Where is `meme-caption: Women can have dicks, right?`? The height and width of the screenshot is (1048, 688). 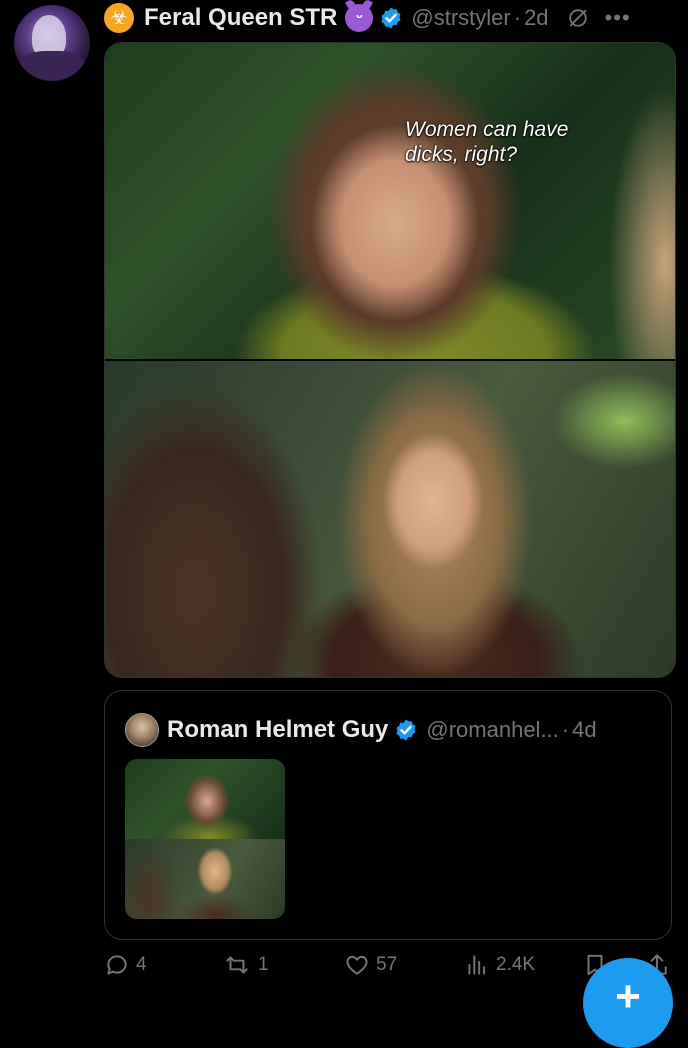
meme-caption: Women can have dicks, right? is located at coordinates (487, 142).